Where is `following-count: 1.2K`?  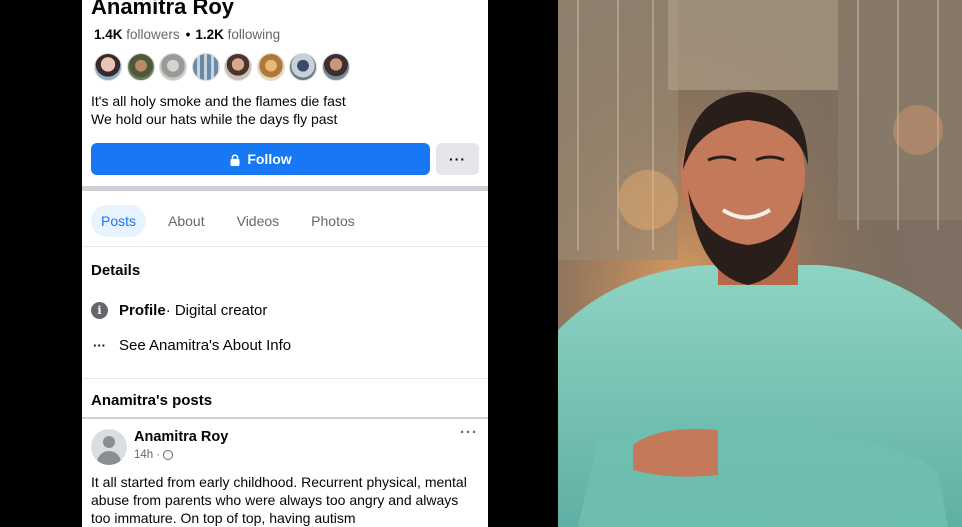
following-count: 1.2K is located at coordinates (209, 34).